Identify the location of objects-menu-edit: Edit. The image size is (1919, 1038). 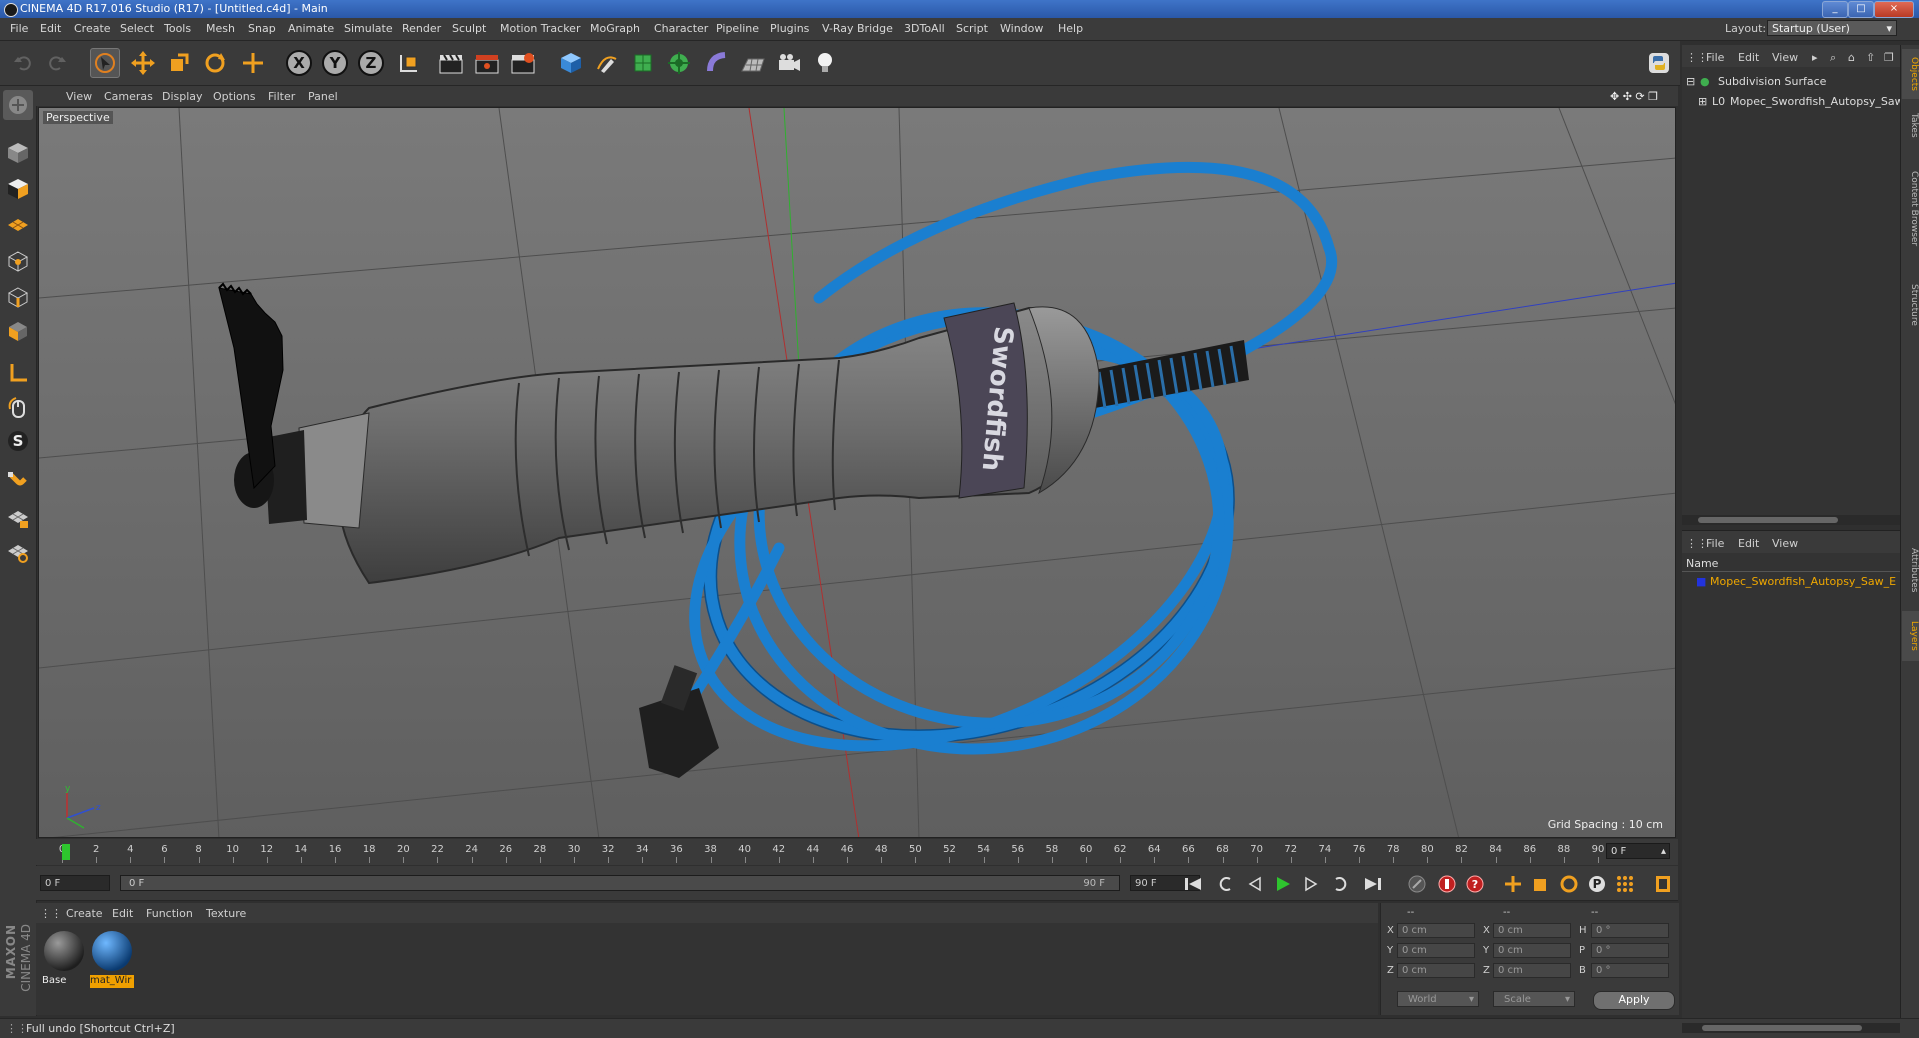
(1748, 57).